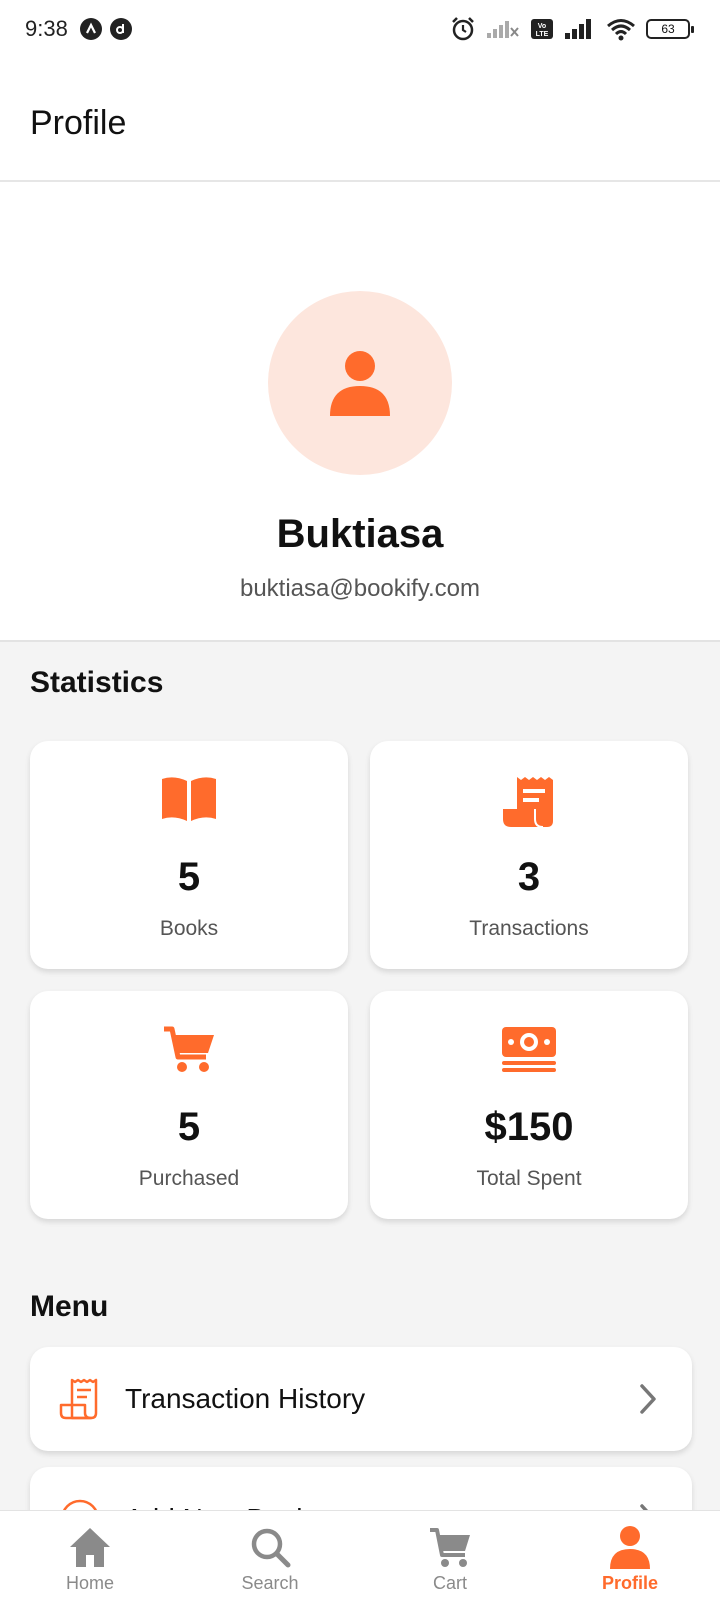  What do you see at coordinates (106, 29) in the screenshot?
I see `status-left-icons` at bounding box center [106, 29].